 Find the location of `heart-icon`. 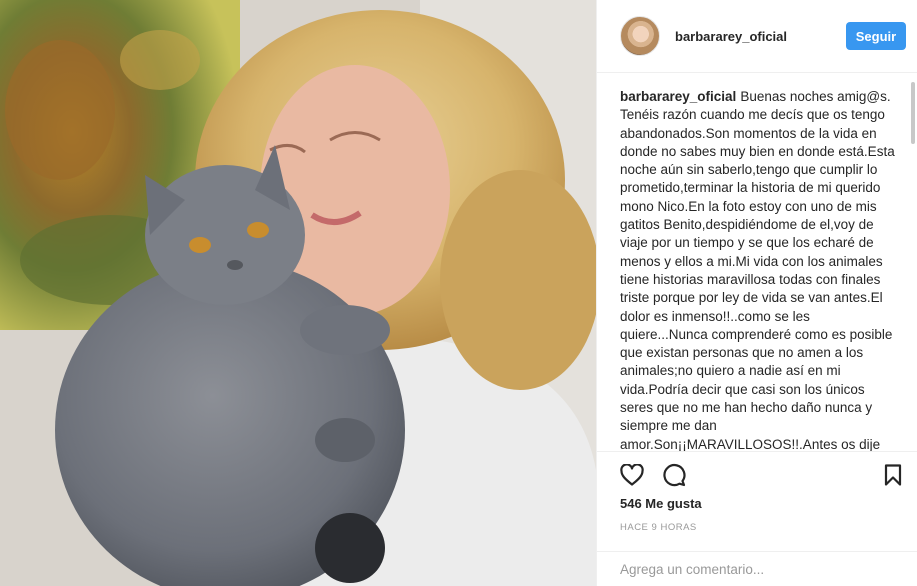

heart-icon is located at coordinates (632, 475).